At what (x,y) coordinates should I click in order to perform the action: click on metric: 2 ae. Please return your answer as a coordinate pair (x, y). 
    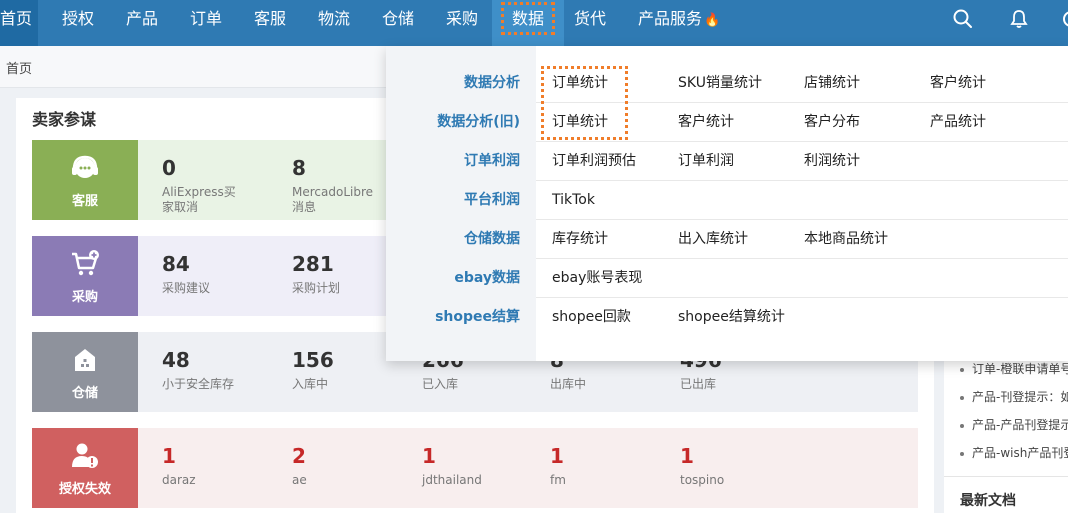
    Looking at the image, I should click on (352, 466).